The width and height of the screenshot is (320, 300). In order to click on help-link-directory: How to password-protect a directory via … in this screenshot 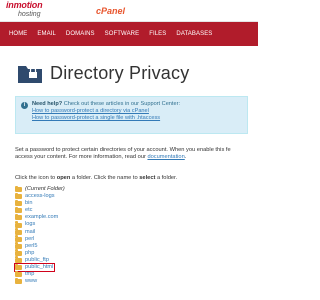, I will do `click(136, 111)`.